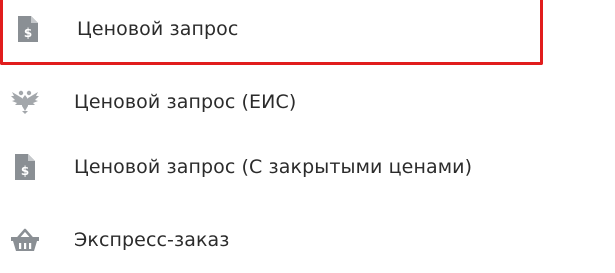 The image size is (615, 273). What do you see at coordinates (152, 240) in the screenshot?
I see `menu-item-label: Экспресс-заказ` at bounding box center [152, 240].